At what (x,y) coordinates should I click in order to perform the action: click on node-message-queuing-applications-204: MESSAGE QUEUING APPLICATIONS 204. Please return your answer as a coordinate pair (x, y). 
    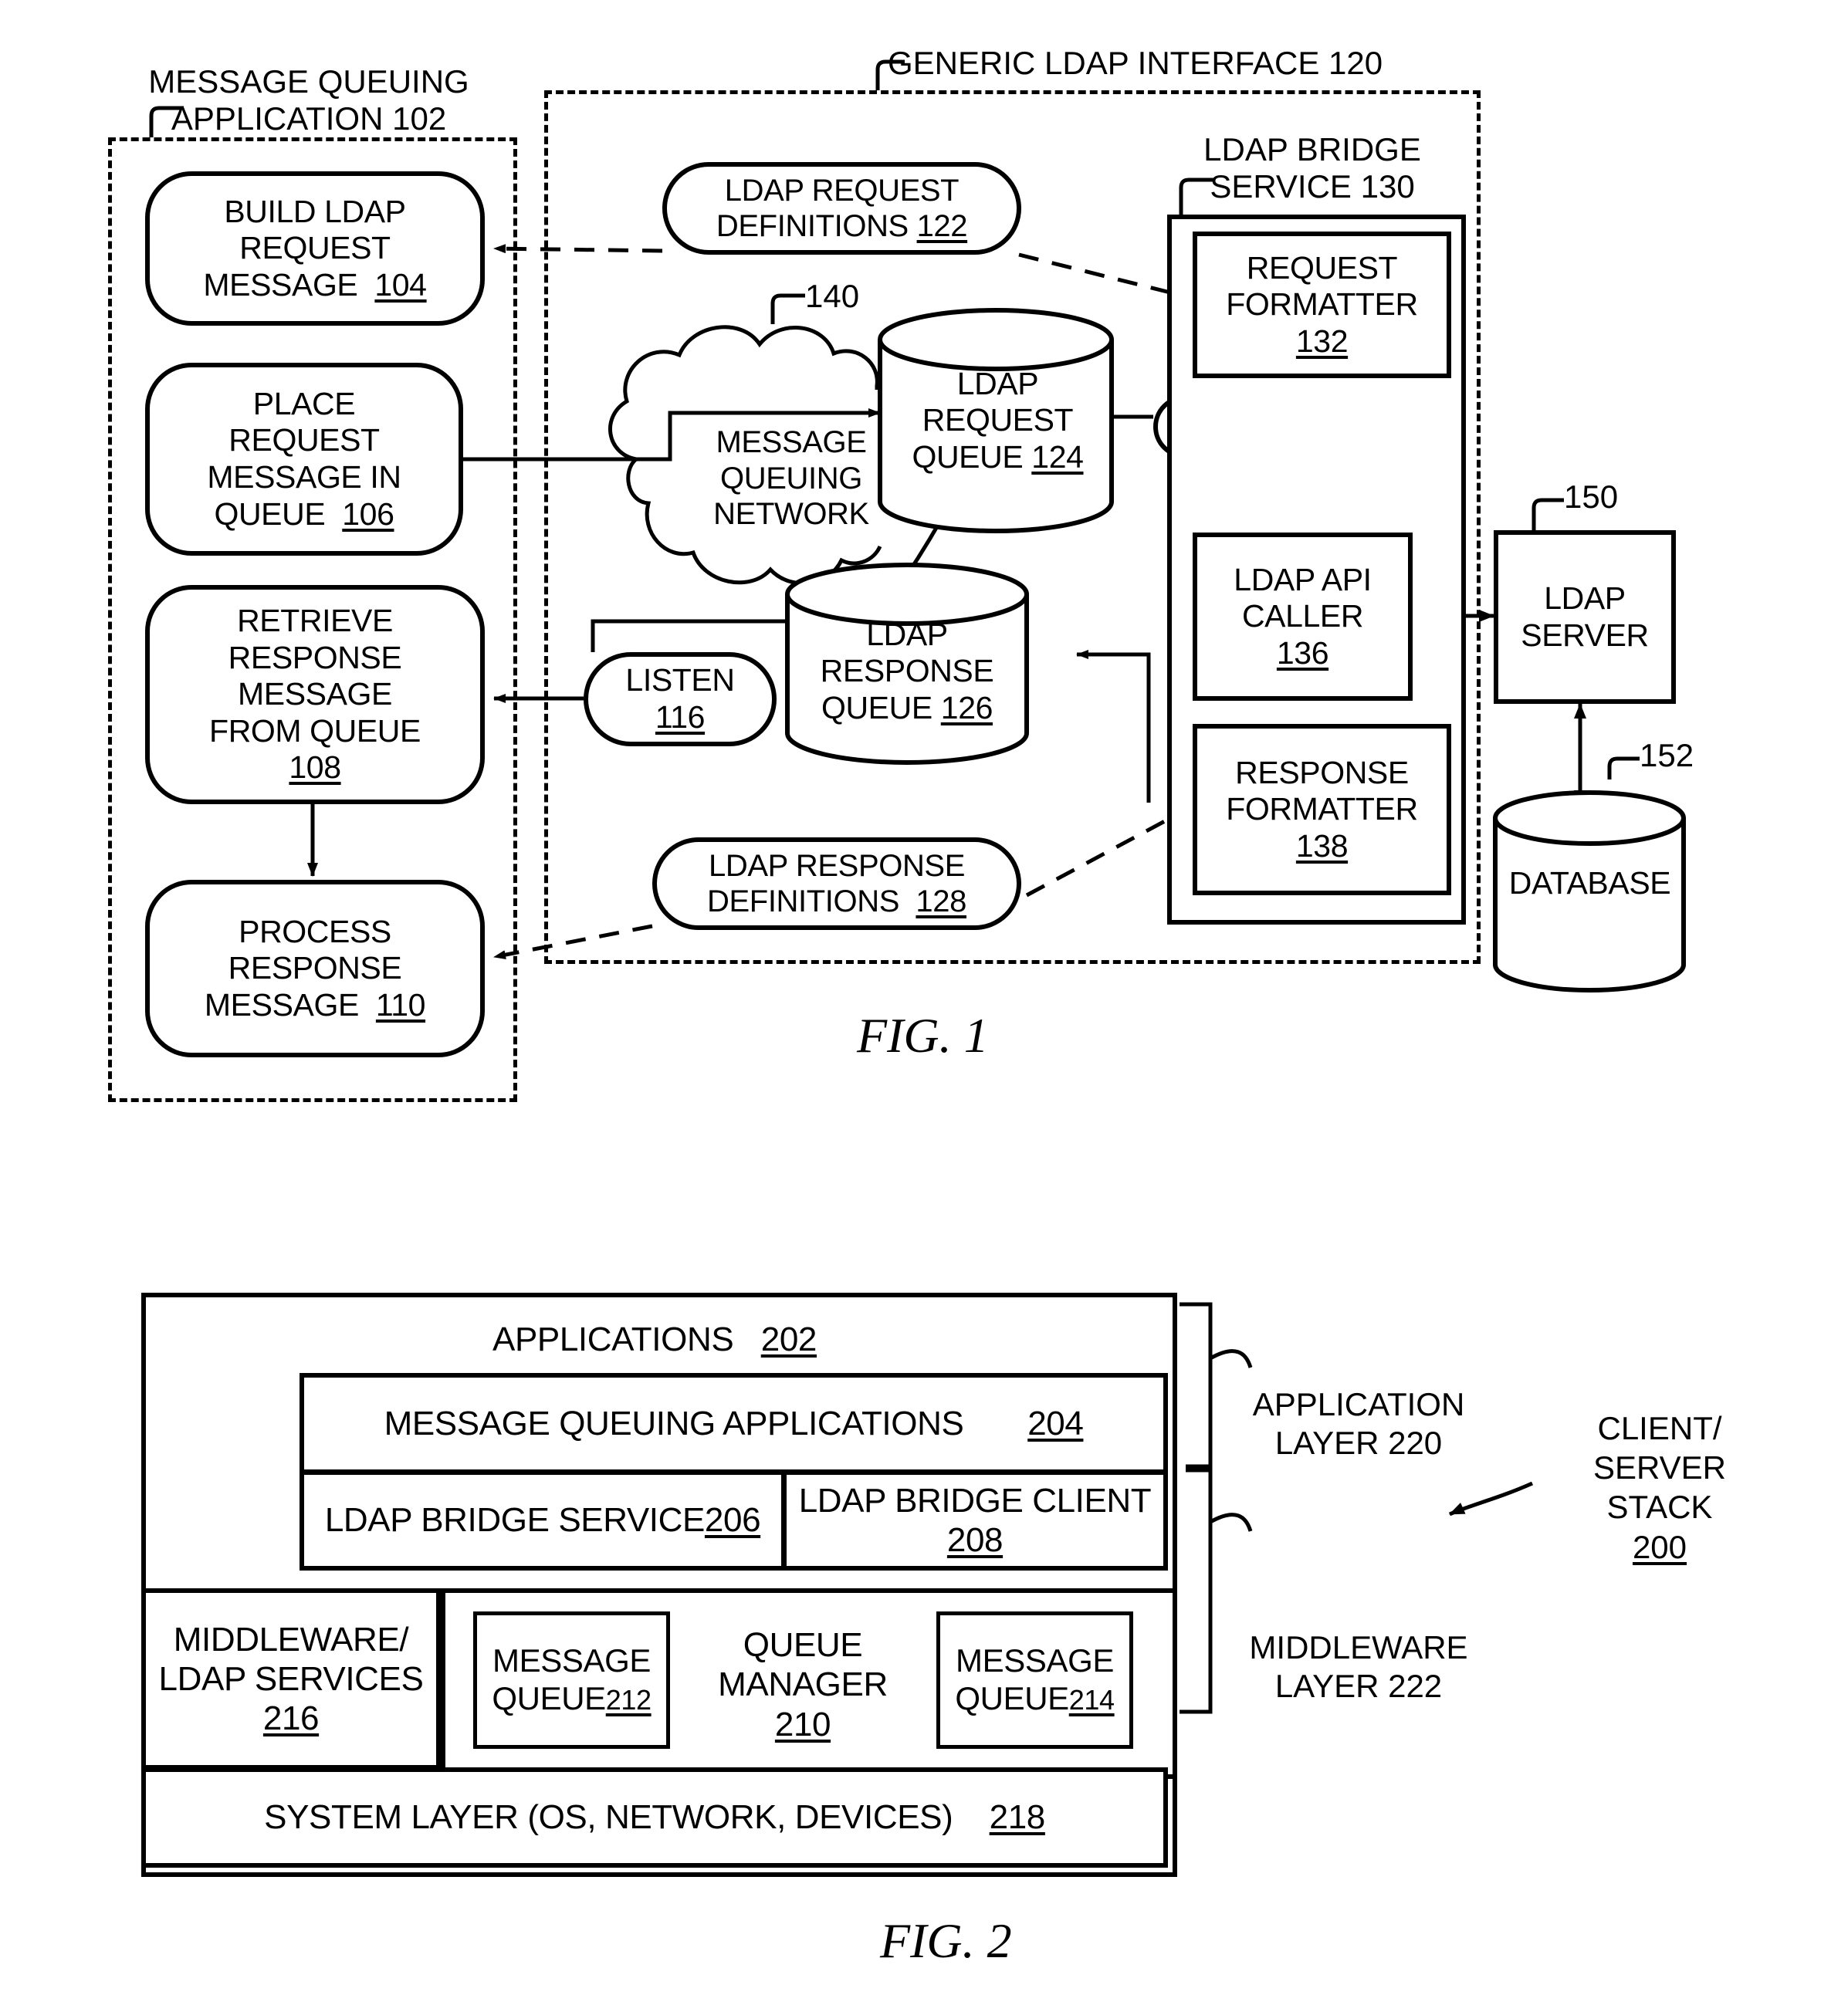
    Looking at the image, I should click on (734, 1423).